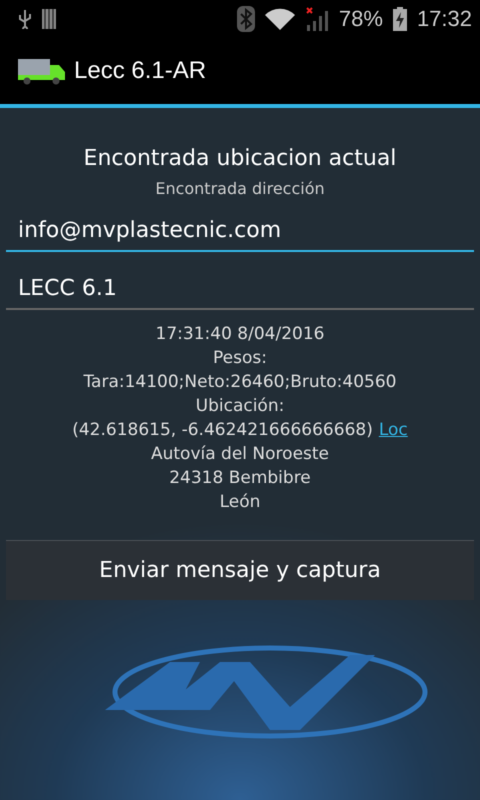 This screenshot has width=480, height=800. I want to click on usb-icon, so click(25, 19).